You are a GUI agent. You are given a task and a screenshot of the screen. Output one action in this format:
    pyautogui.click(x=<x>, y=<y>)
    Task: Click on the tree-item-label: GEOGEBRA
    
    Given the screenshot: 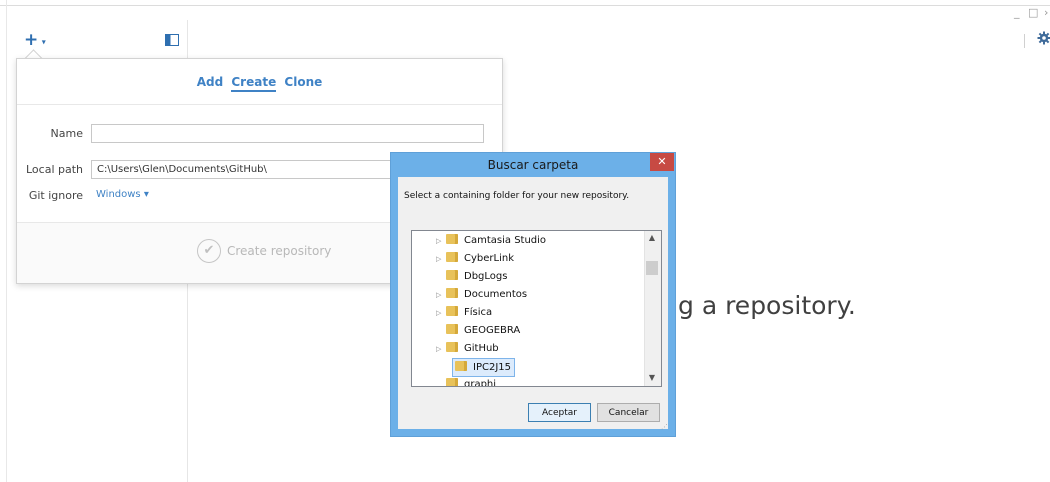 What is the action you would take?
    pyautogui.click(x=492, y=330)
    